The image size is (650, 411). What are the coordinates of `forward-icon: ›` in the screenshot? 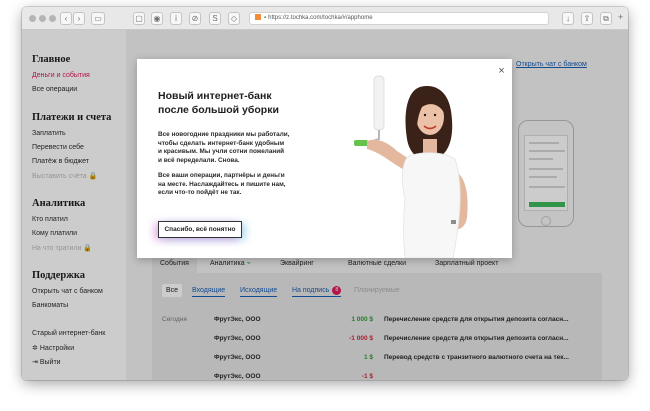 It's located at (79, 18).